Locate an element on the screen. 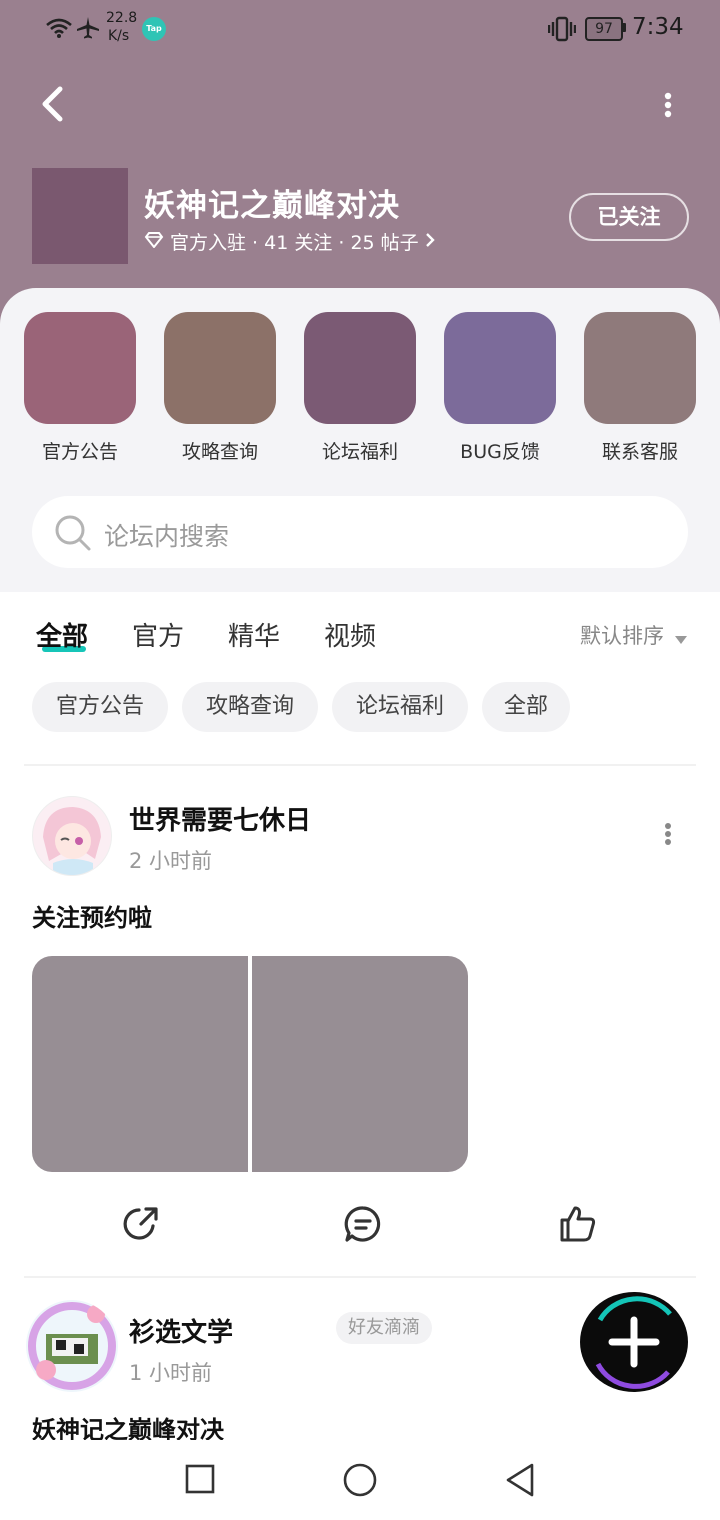 The image size is (720, 1520). sort-dropdown: 默认排序 is located at coordinates (633, 635).